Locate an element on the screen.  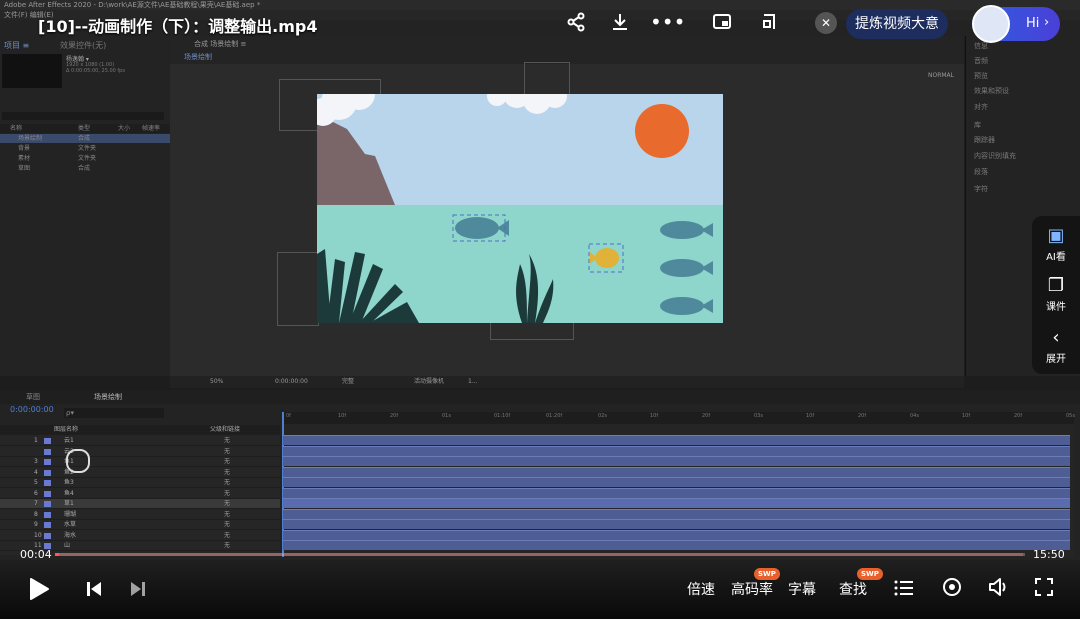
project-list-item: 草图 合成 is located at coordinates (85, 168).